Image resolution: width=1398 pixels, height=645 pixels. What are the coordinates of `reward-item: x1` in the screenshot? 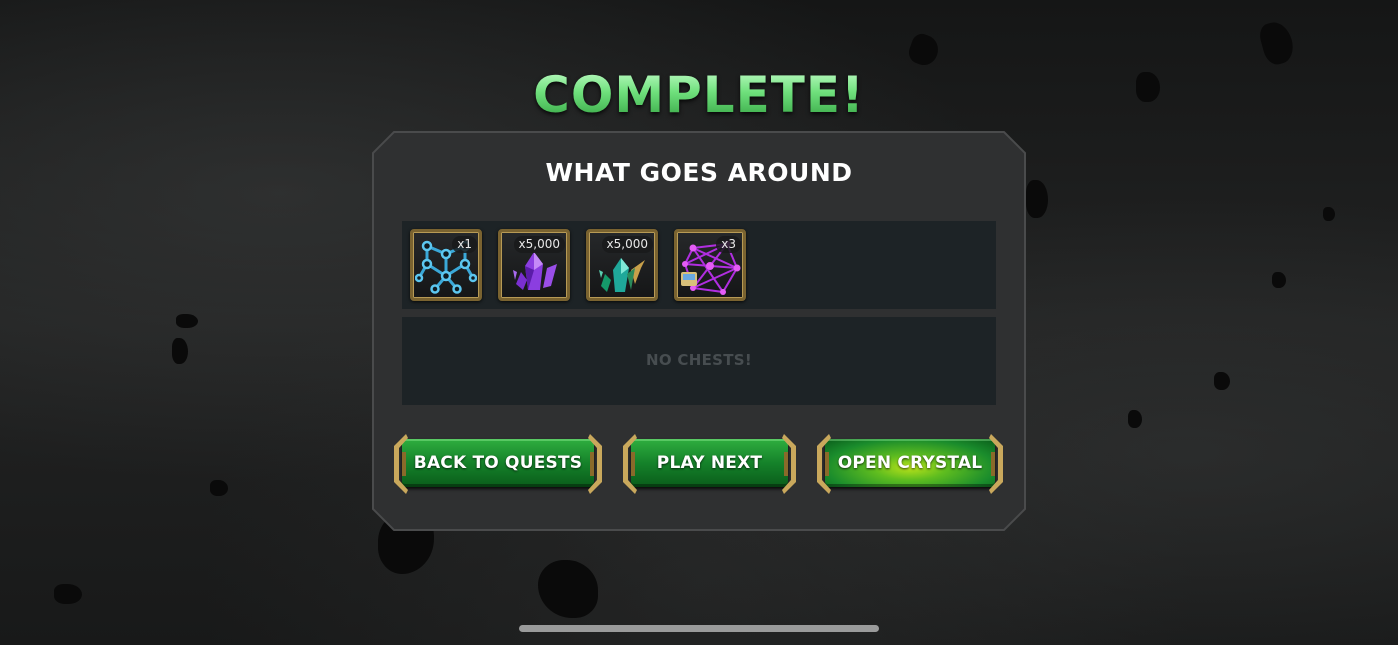 It's located at (446, 265).